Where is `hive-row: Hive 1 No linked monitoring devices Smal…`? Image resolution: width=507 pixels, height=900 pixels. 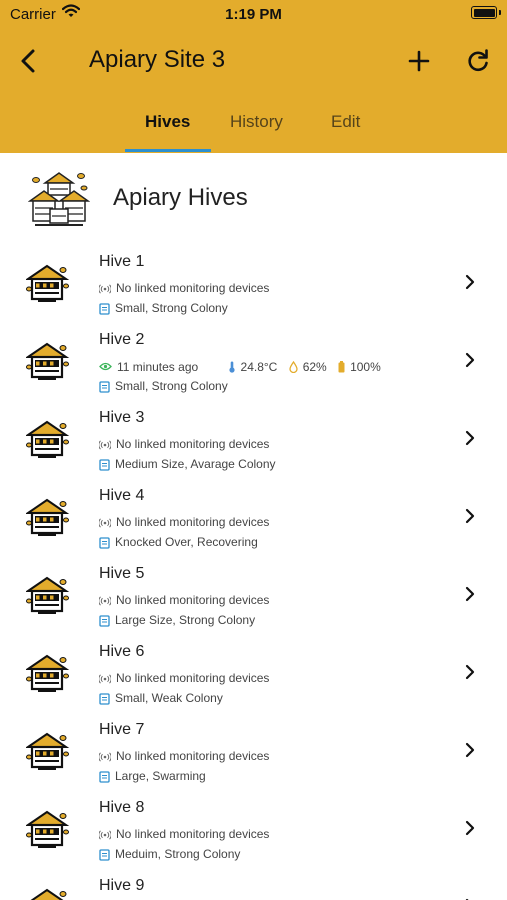 hive-row: Hive 1 No linked monitoring devices Smal… is located at coordinates (253, 284).